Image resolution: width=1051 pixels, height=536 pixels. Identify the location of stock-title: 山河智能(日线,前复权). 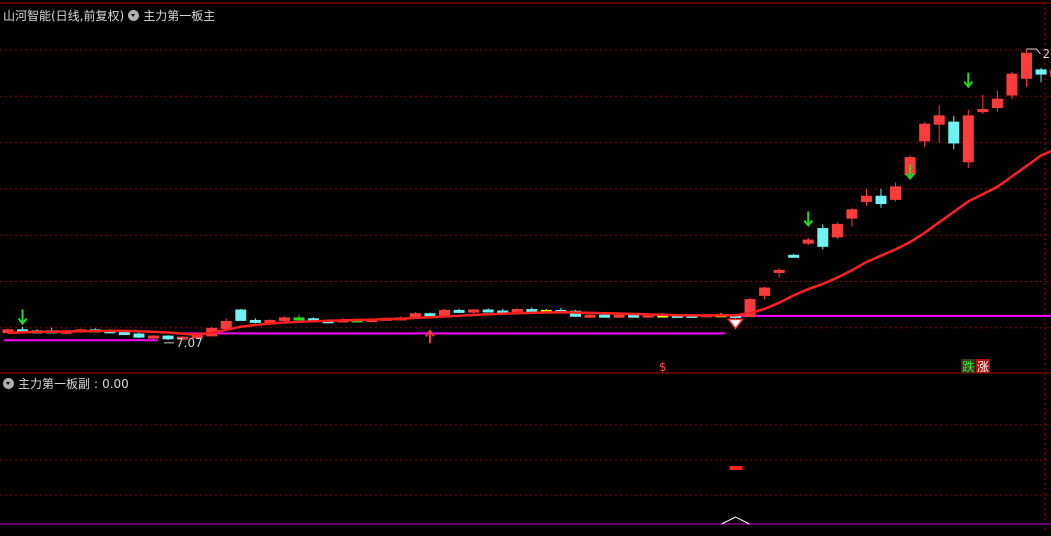
(63, 15).